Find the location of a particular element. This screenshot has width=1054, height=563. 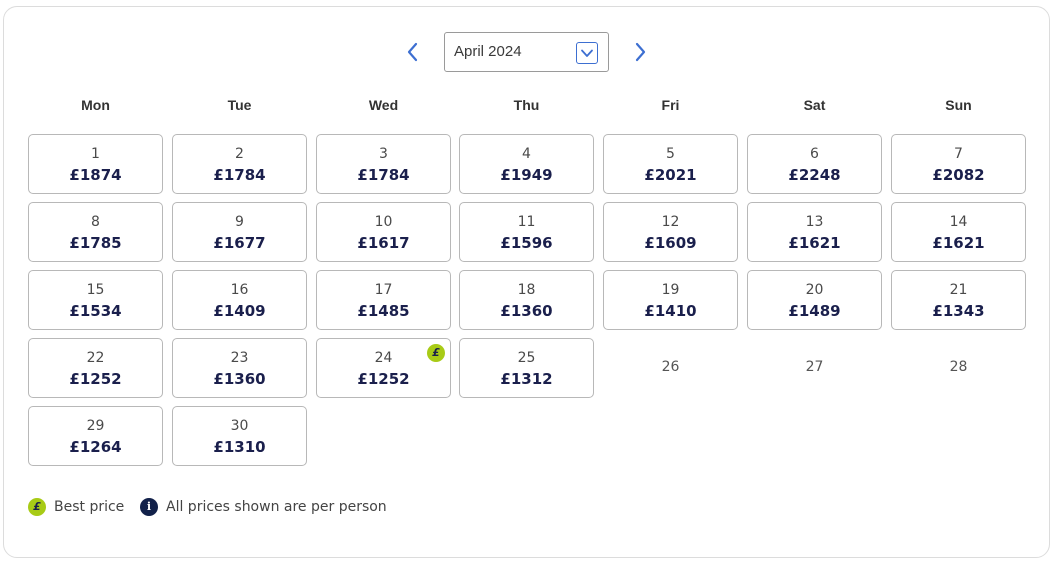

day-cell-1: 1 £1874 is located at coordinates (95, 164).